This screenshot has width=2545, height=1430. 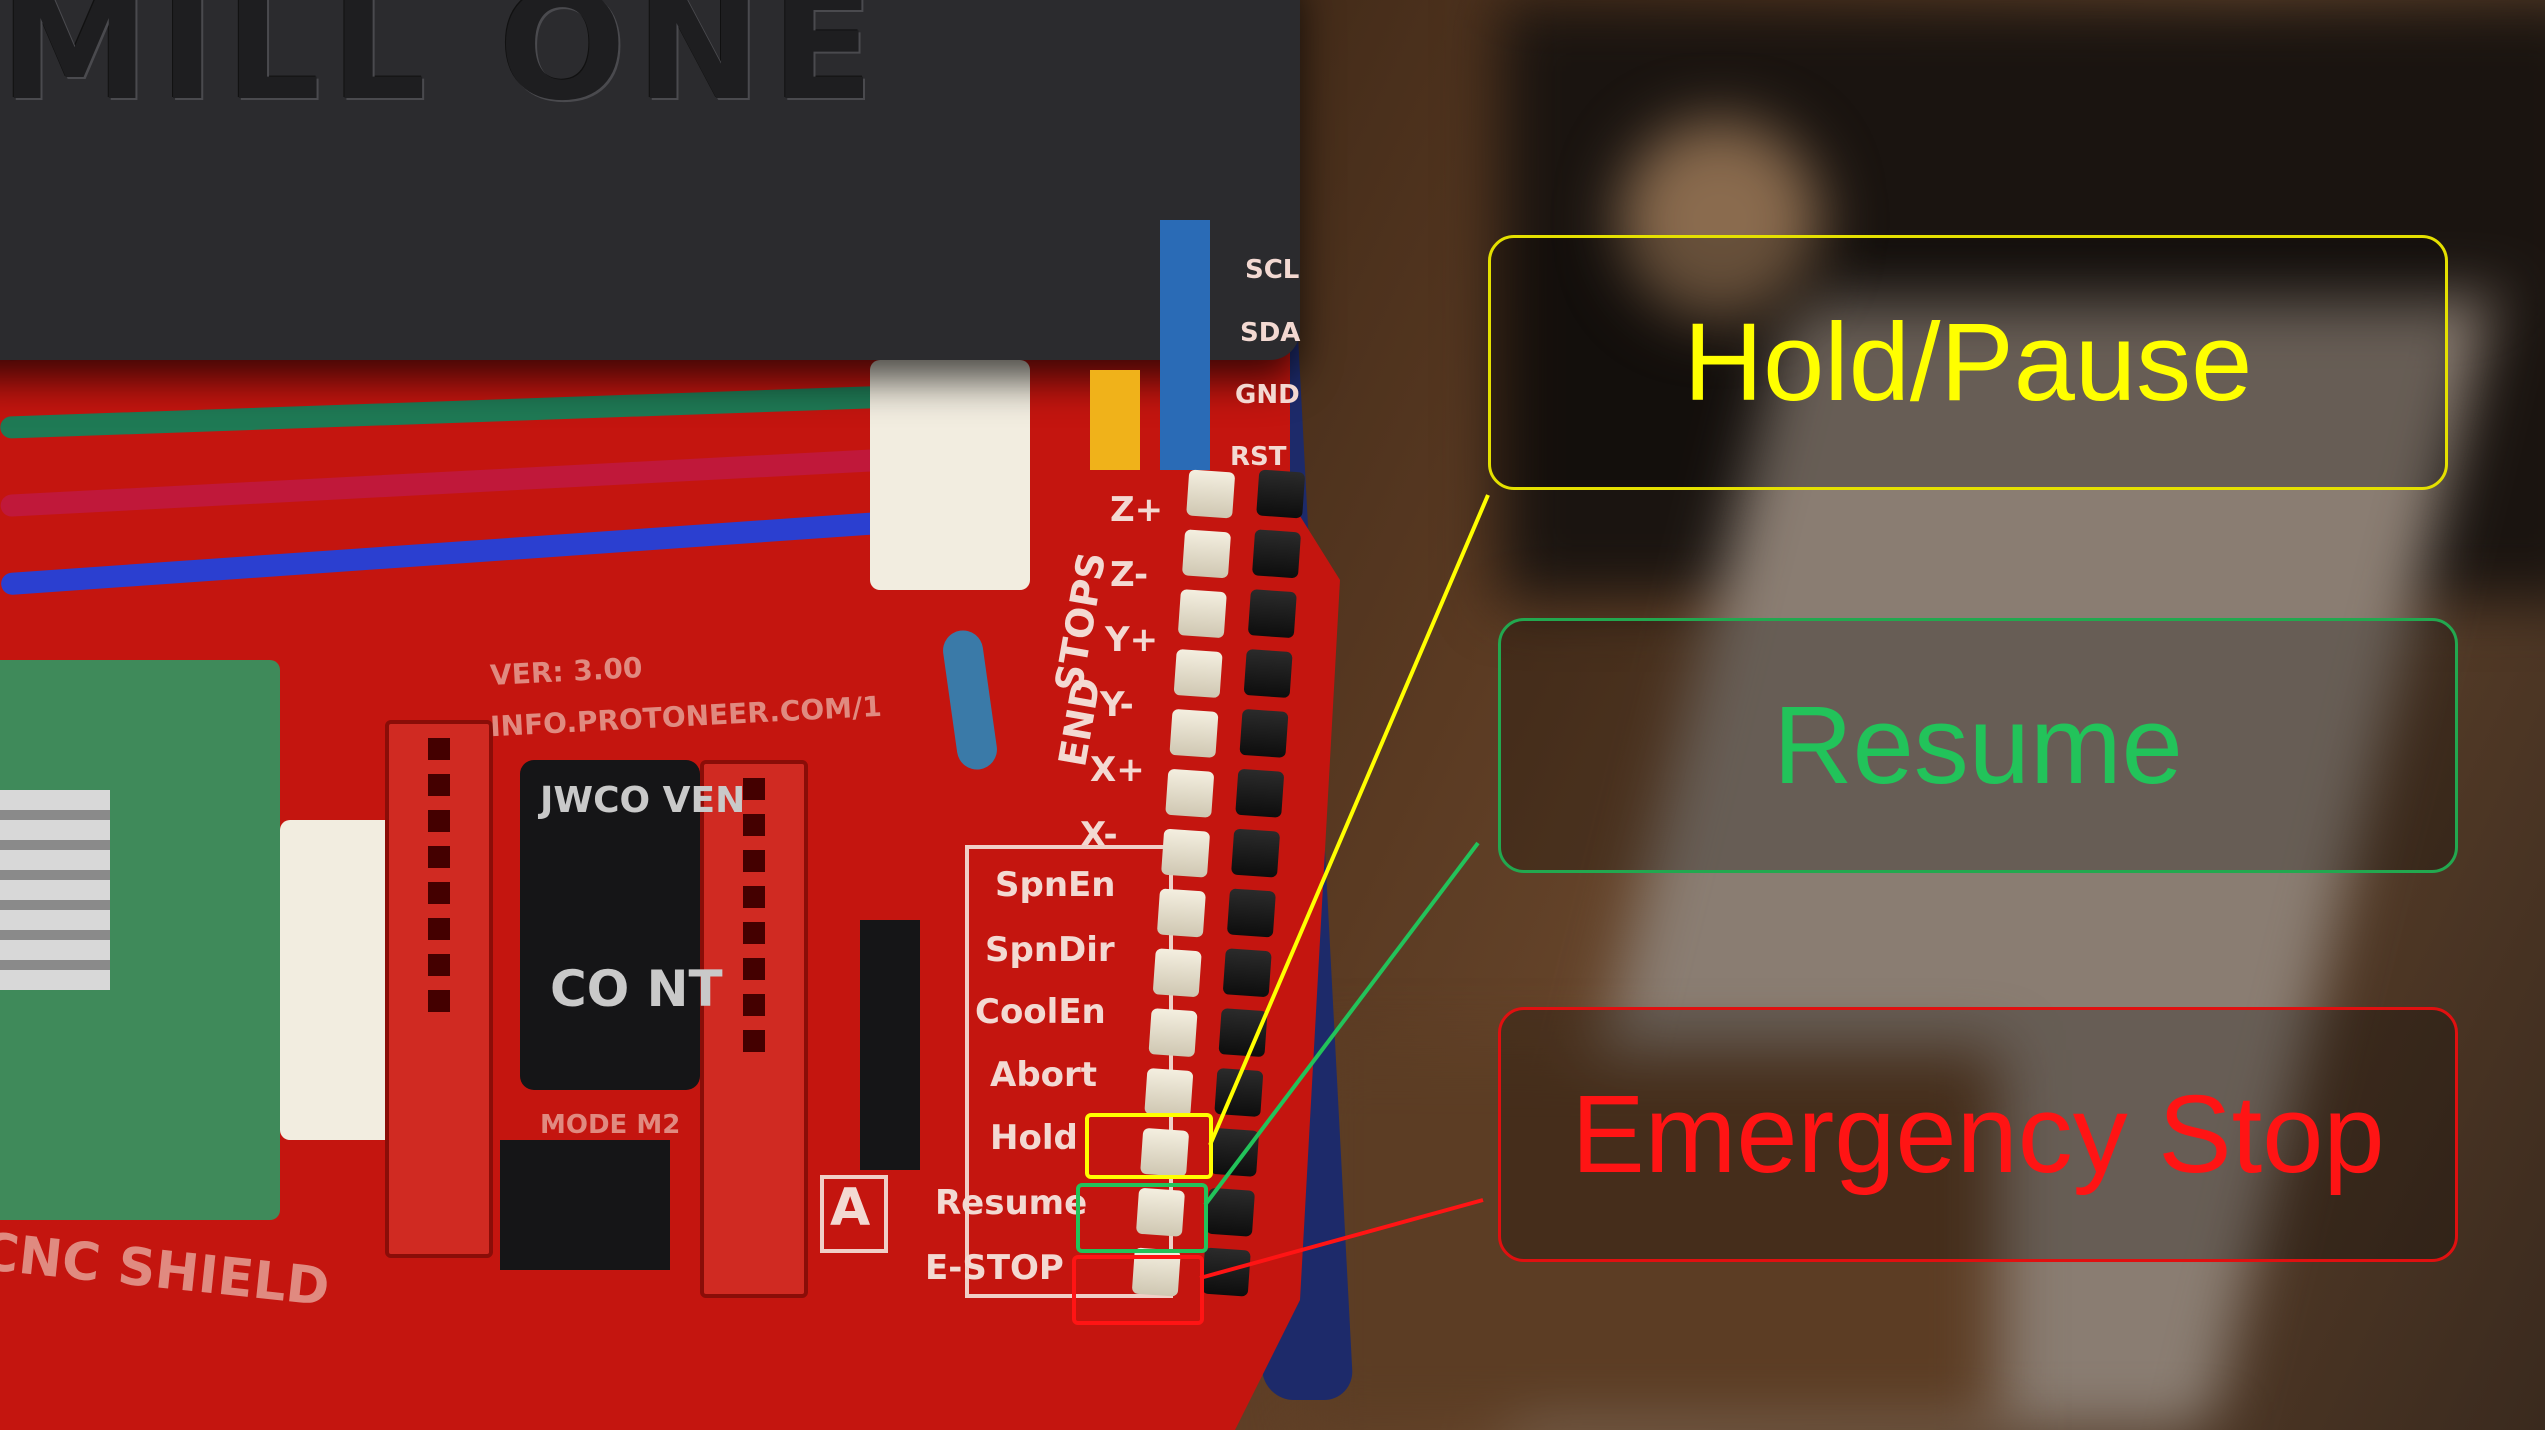 I want to click on resume-label: Resume, so click(x=1978, y=745).